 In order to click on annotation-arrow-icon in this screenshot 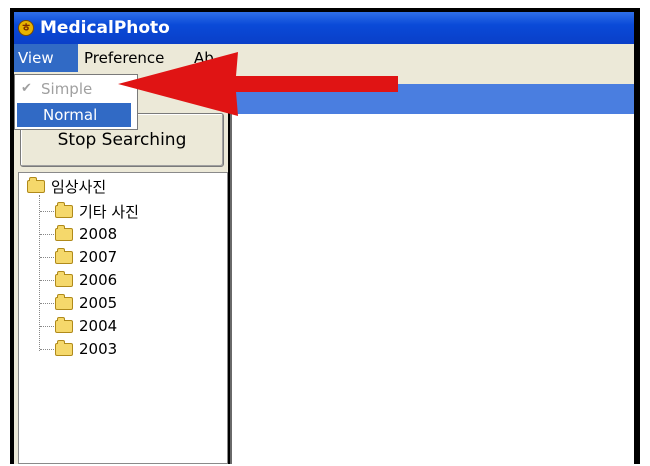, I will do `click(258, 84)`.